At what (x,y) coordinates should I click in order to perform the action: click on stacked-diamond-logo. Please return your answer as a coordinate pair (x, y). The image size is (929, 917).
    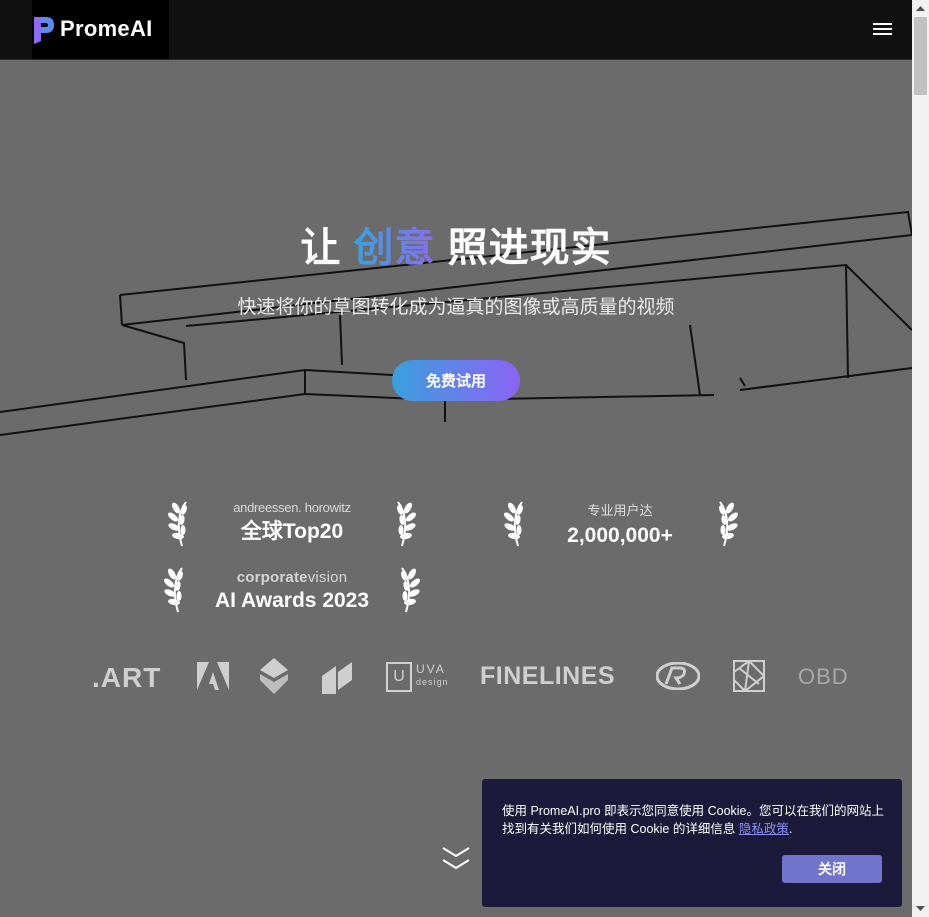
    Looking at the image, I should click on (274, 676).